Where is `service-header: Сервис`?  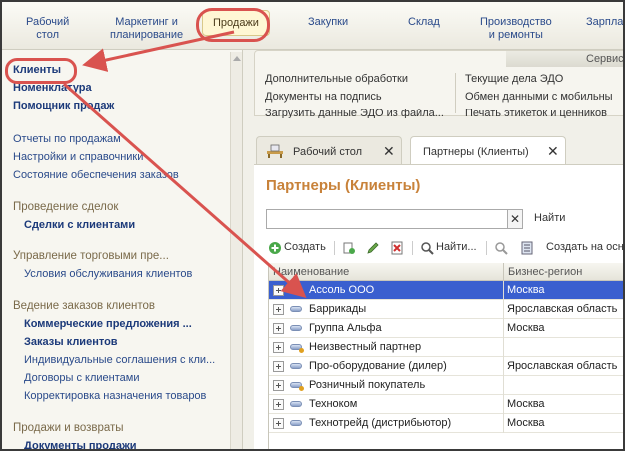 service-header: Сервис is located at coordinates (565, 59).